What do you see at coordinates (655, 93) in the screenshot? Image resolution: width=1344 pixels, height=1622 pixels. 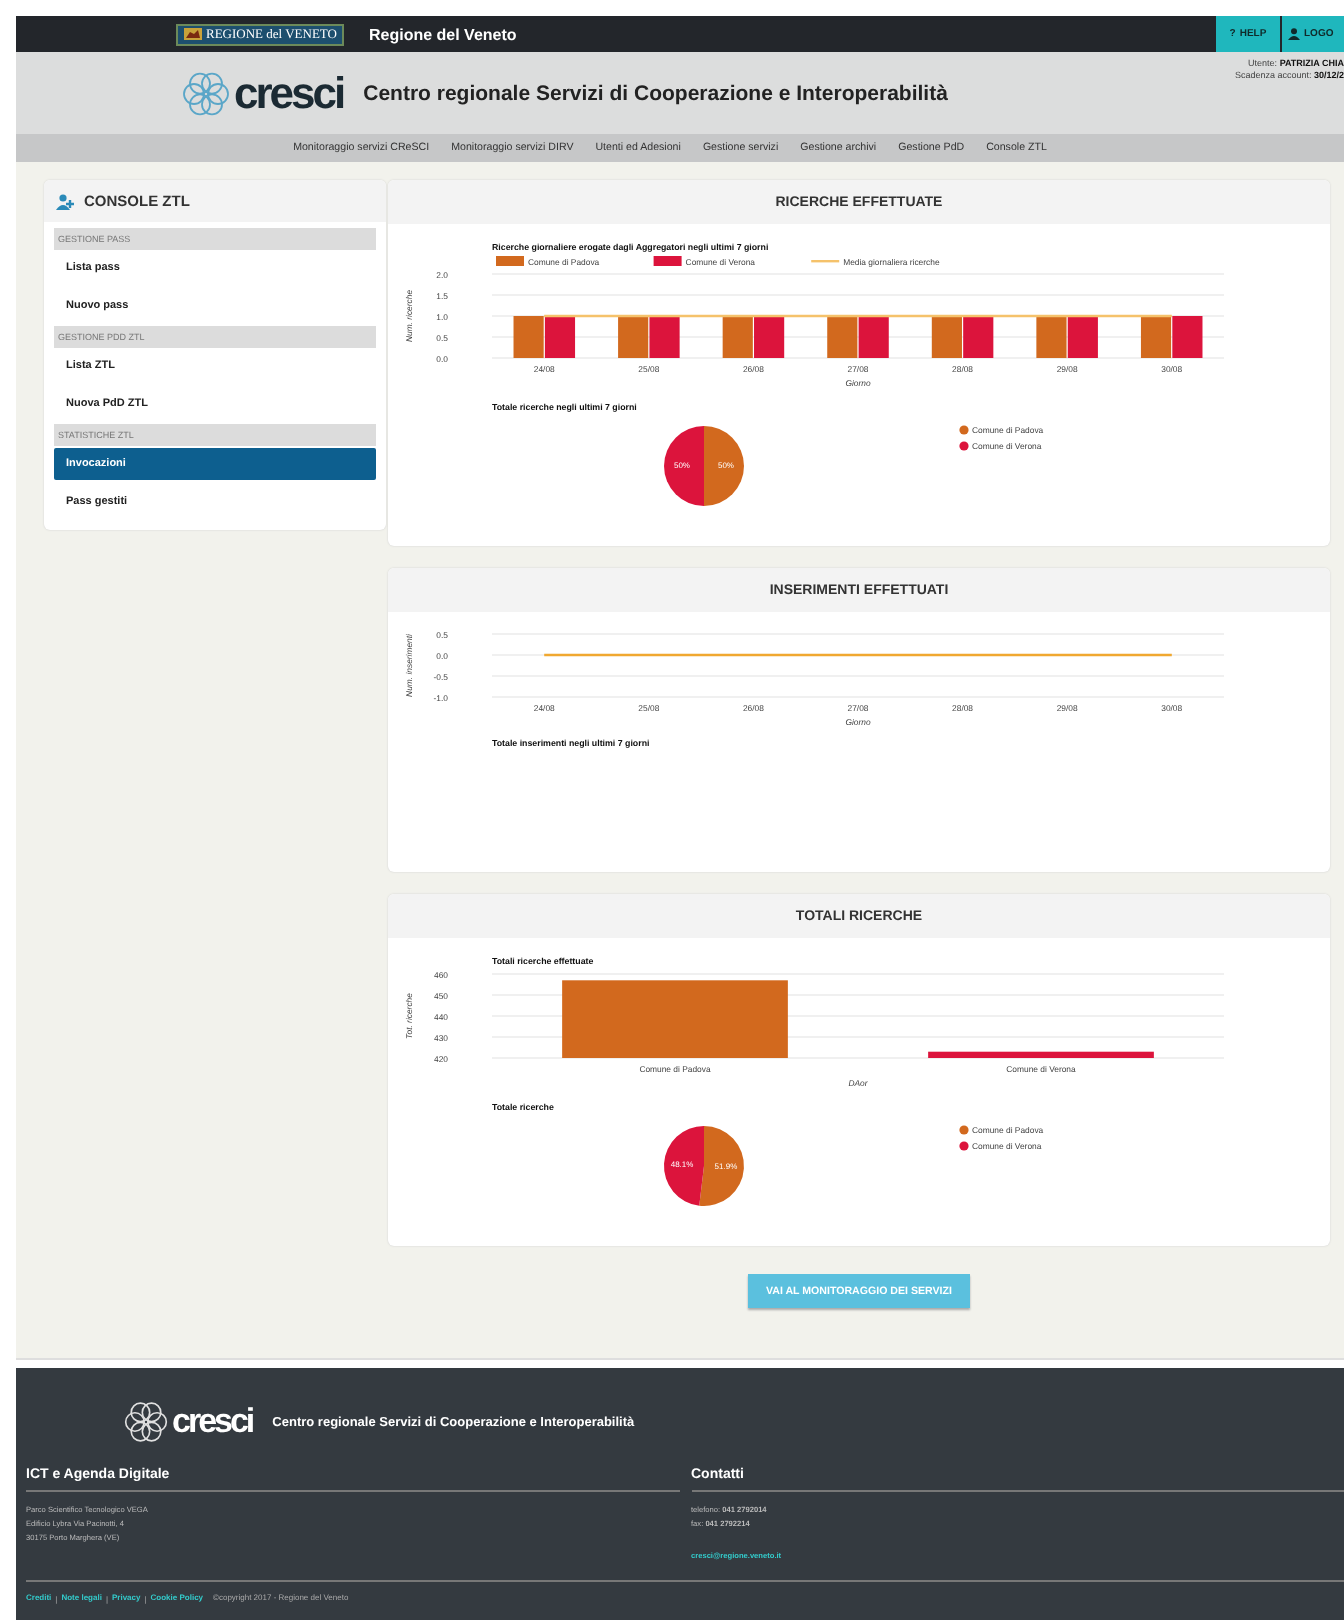 I see `header-title: Centro regionale Servizi di Cooperazione e Interoperabilità` at bounding box center [655, 93].